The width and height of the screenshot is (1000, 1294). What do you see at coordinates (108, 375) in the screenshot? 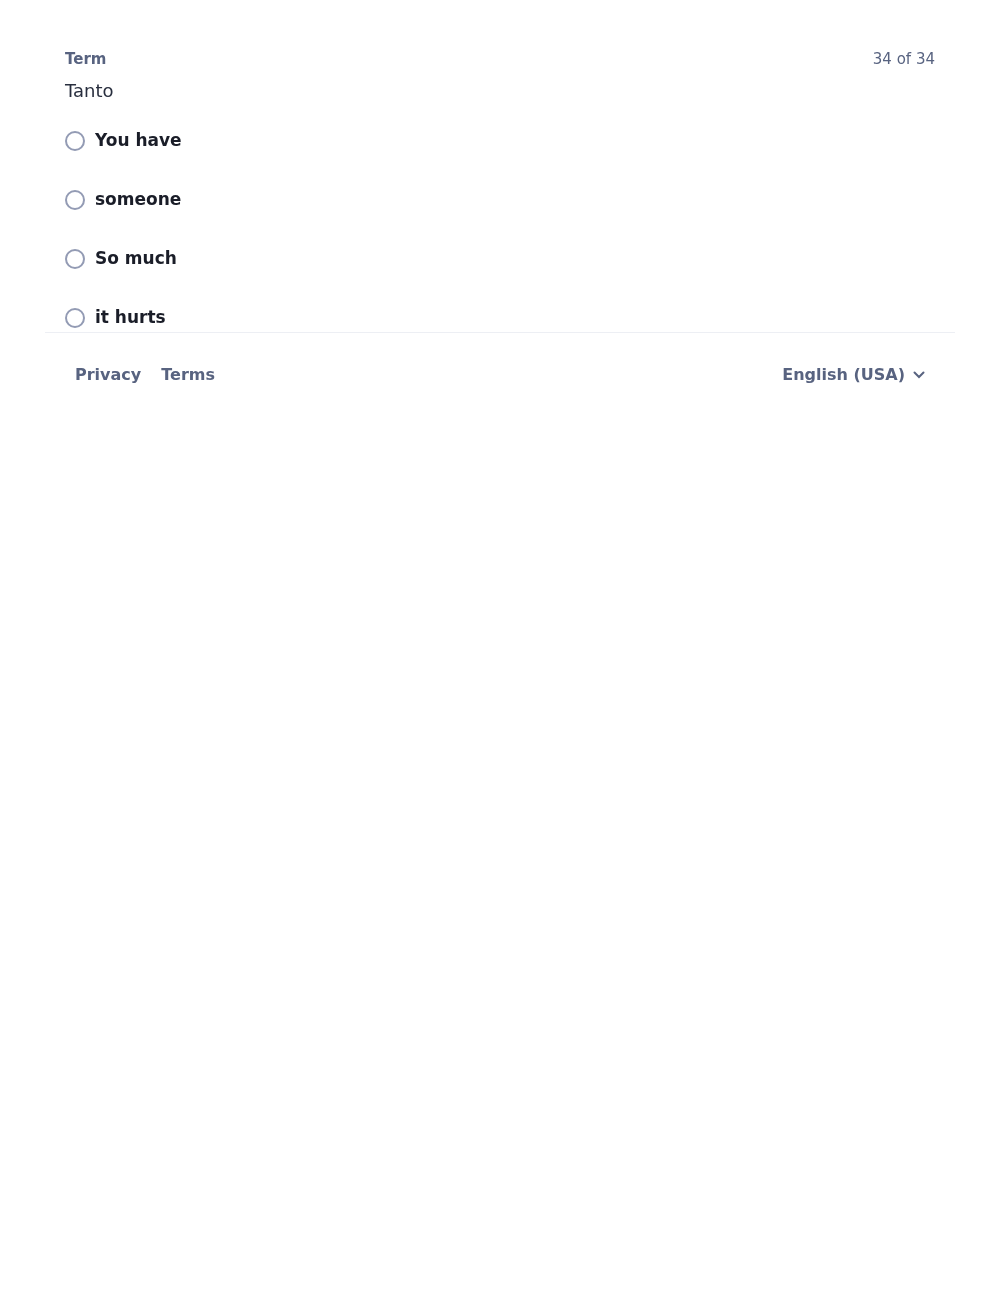
I see `footer-link: Privacy` at bounding box center [108, 375].